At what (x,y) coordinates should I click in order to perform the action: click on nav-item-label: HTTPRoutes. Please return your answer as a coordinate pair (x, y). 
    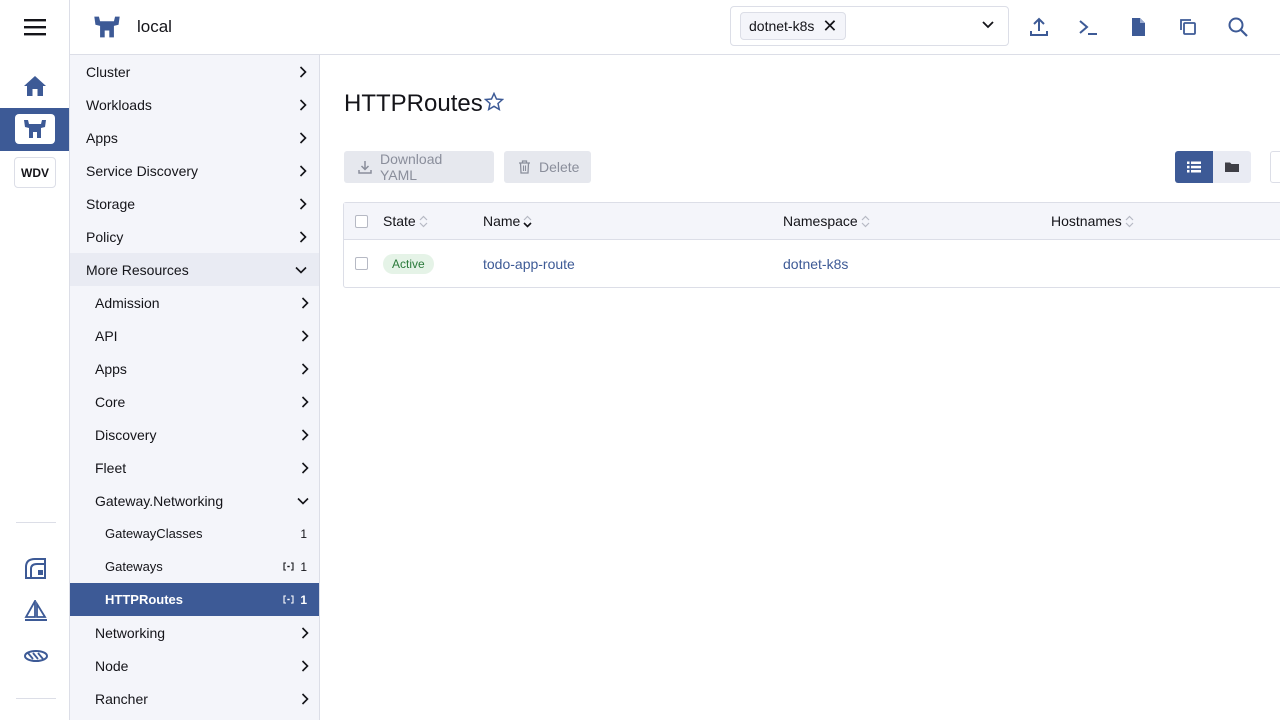
    Looking at the image, I should click on (144, 599).